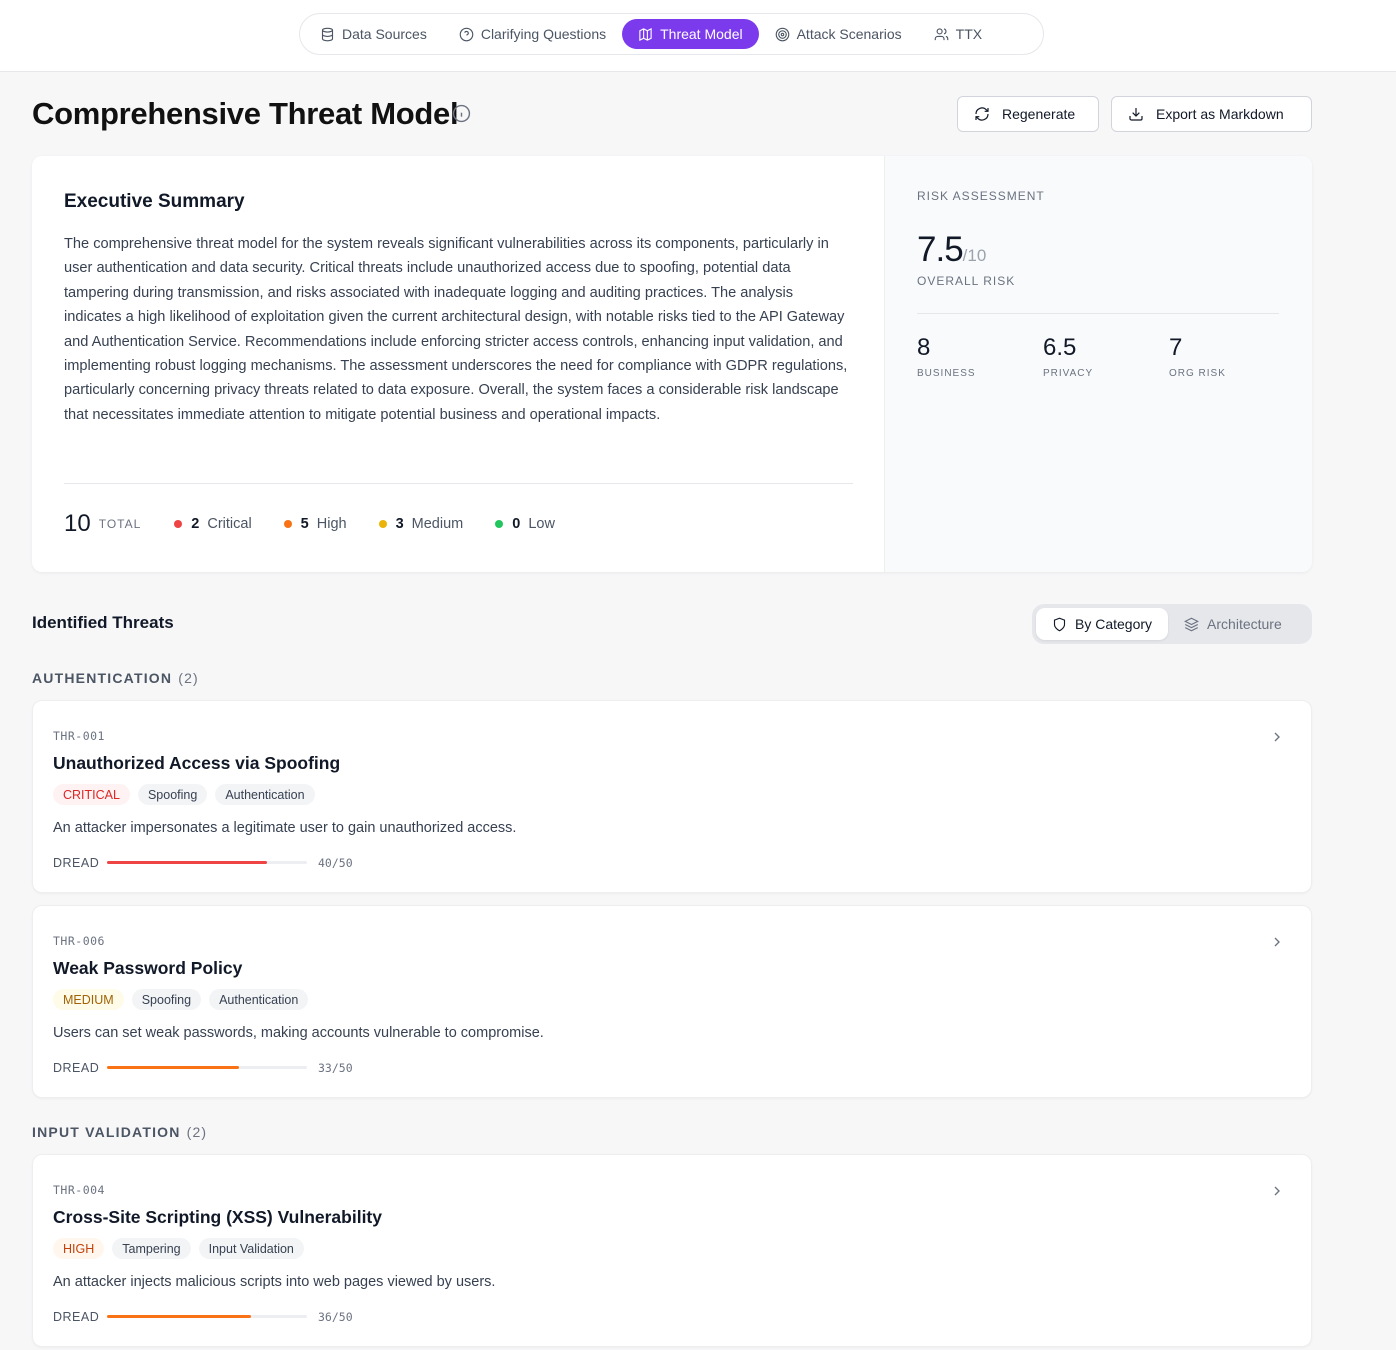  Describe the element at coordinates (245, 113) in the screenshot. I see `page-title: Comprehensive Threat Model` at that location.